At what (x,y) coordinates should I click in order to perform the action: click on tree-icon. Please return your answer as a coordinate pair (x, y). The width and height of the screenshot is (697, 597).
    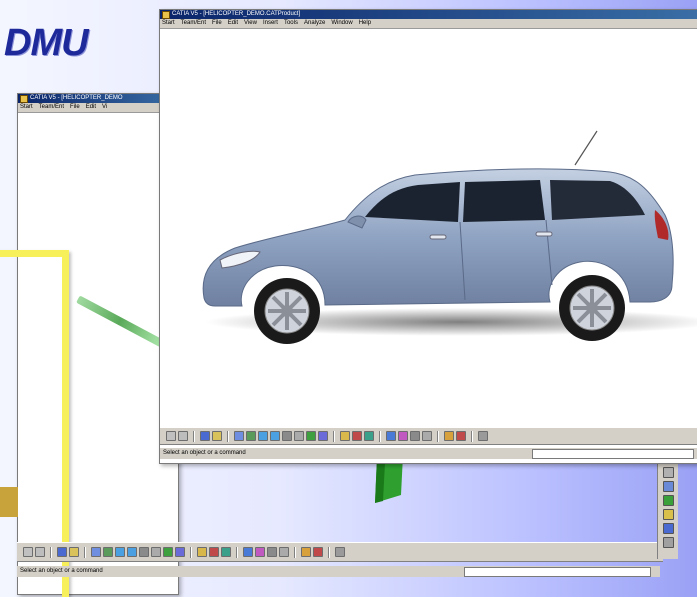
    Looking at the image, I should click on (668, 486).